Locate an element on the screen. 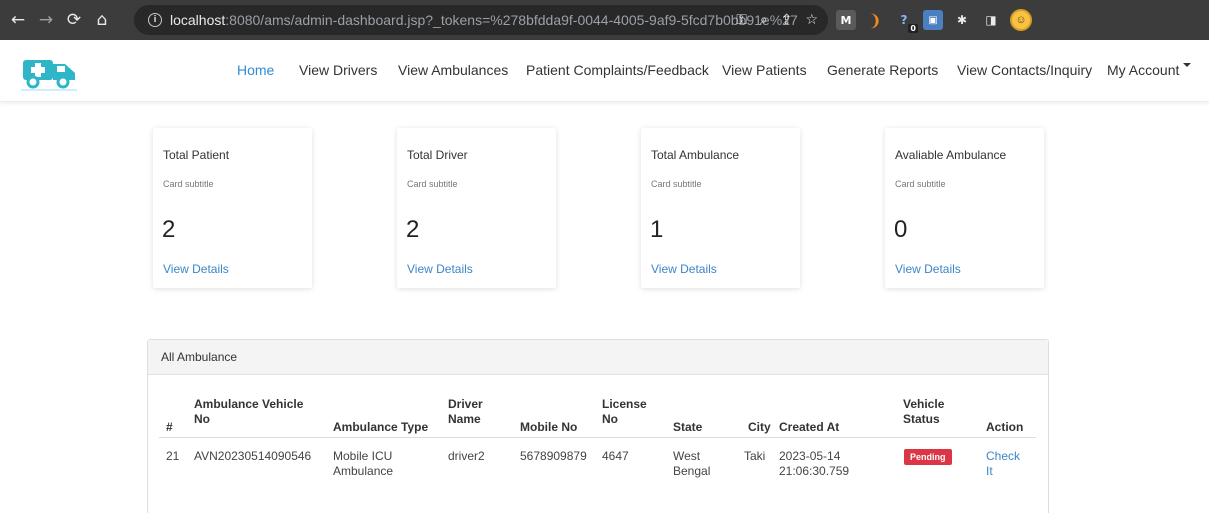  pin-extension-icon: ? 0 is located at coordinates (906, 21).